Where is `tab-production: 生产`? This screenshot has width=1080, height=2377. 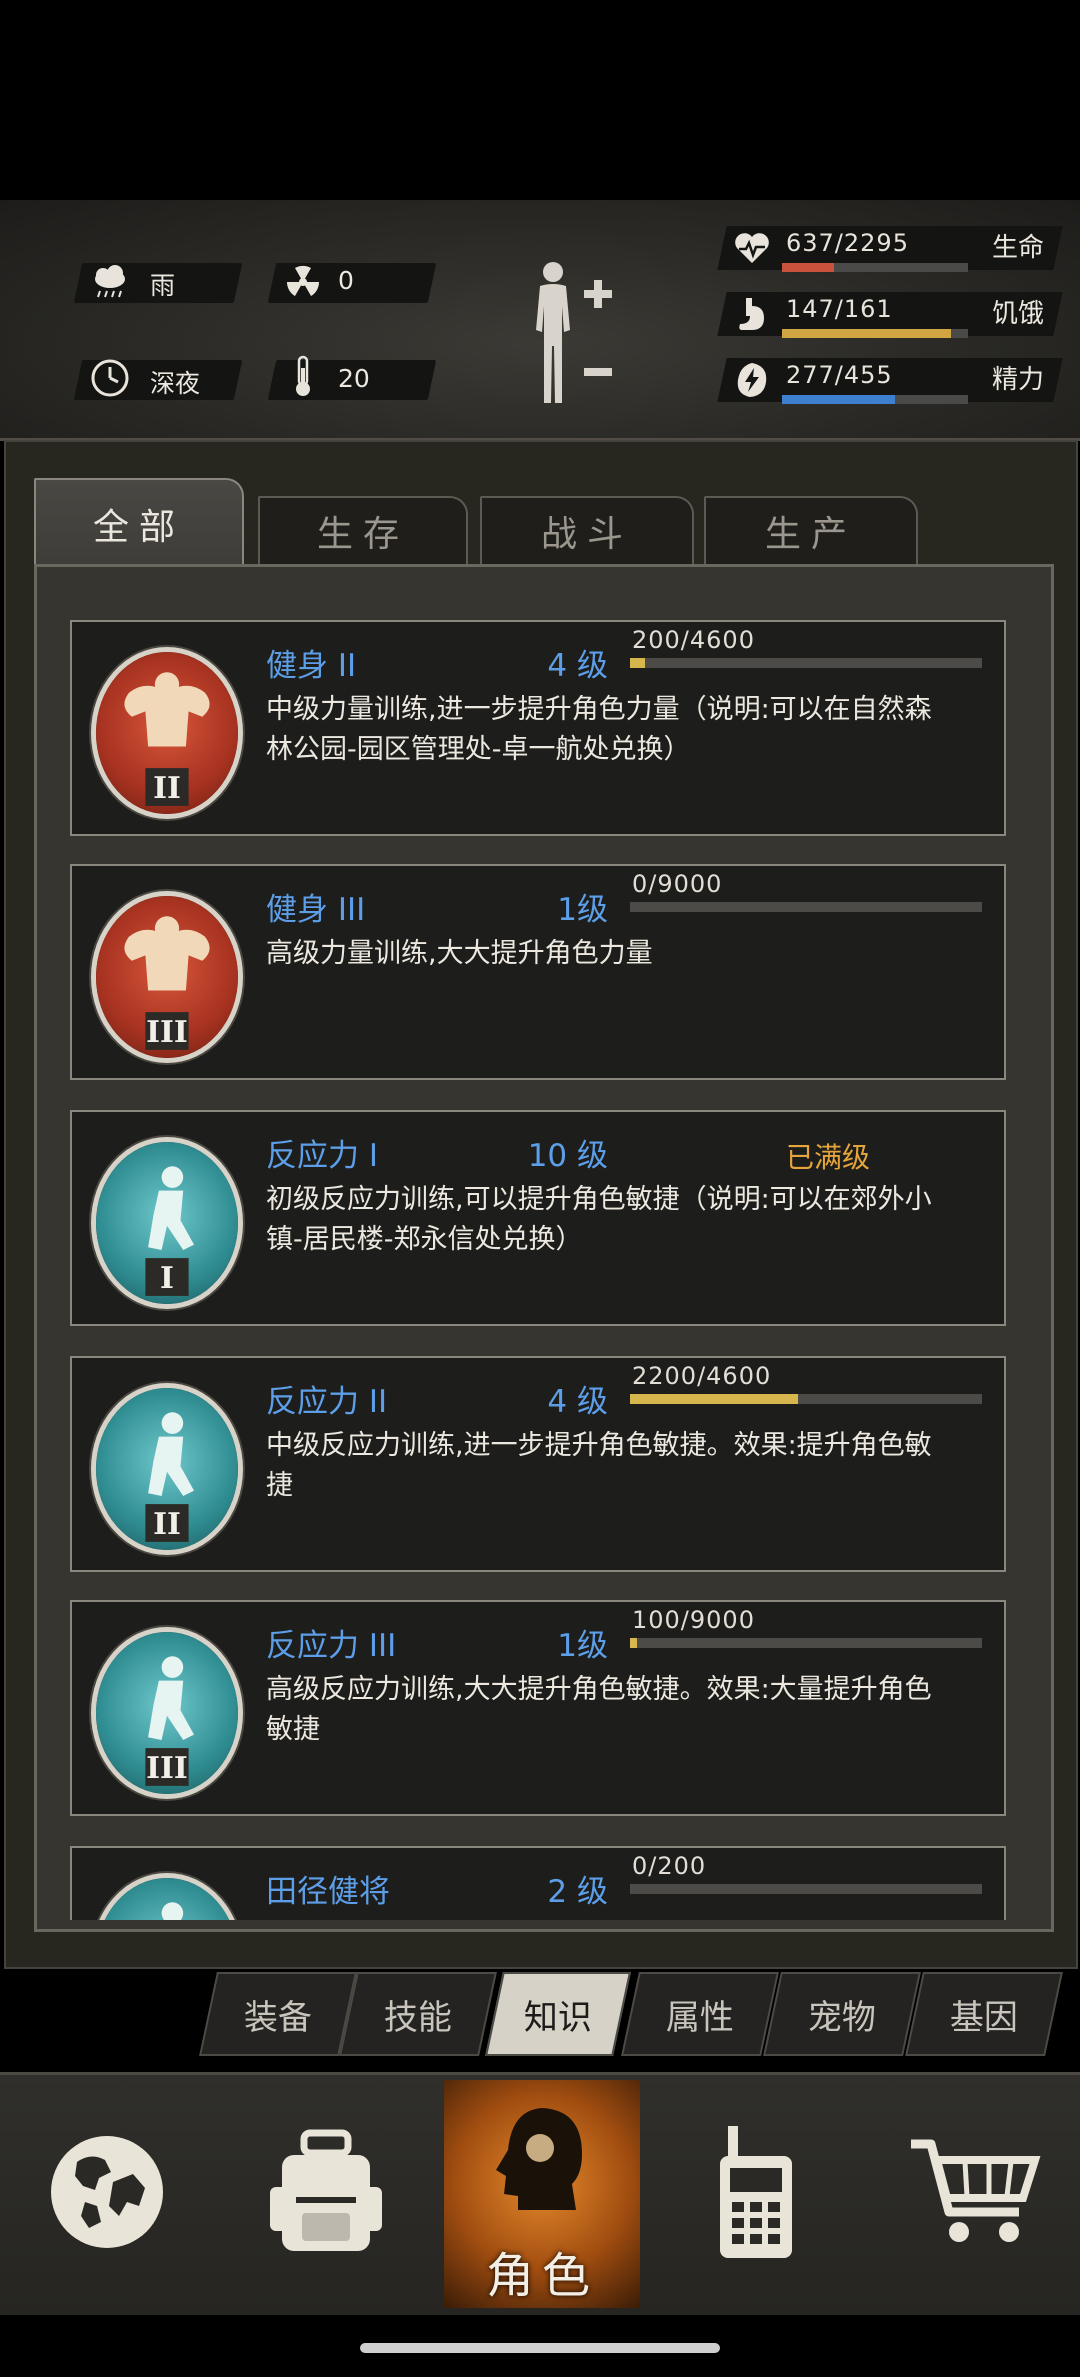
tab-production: 生产 is located at coordinates (811, 530).